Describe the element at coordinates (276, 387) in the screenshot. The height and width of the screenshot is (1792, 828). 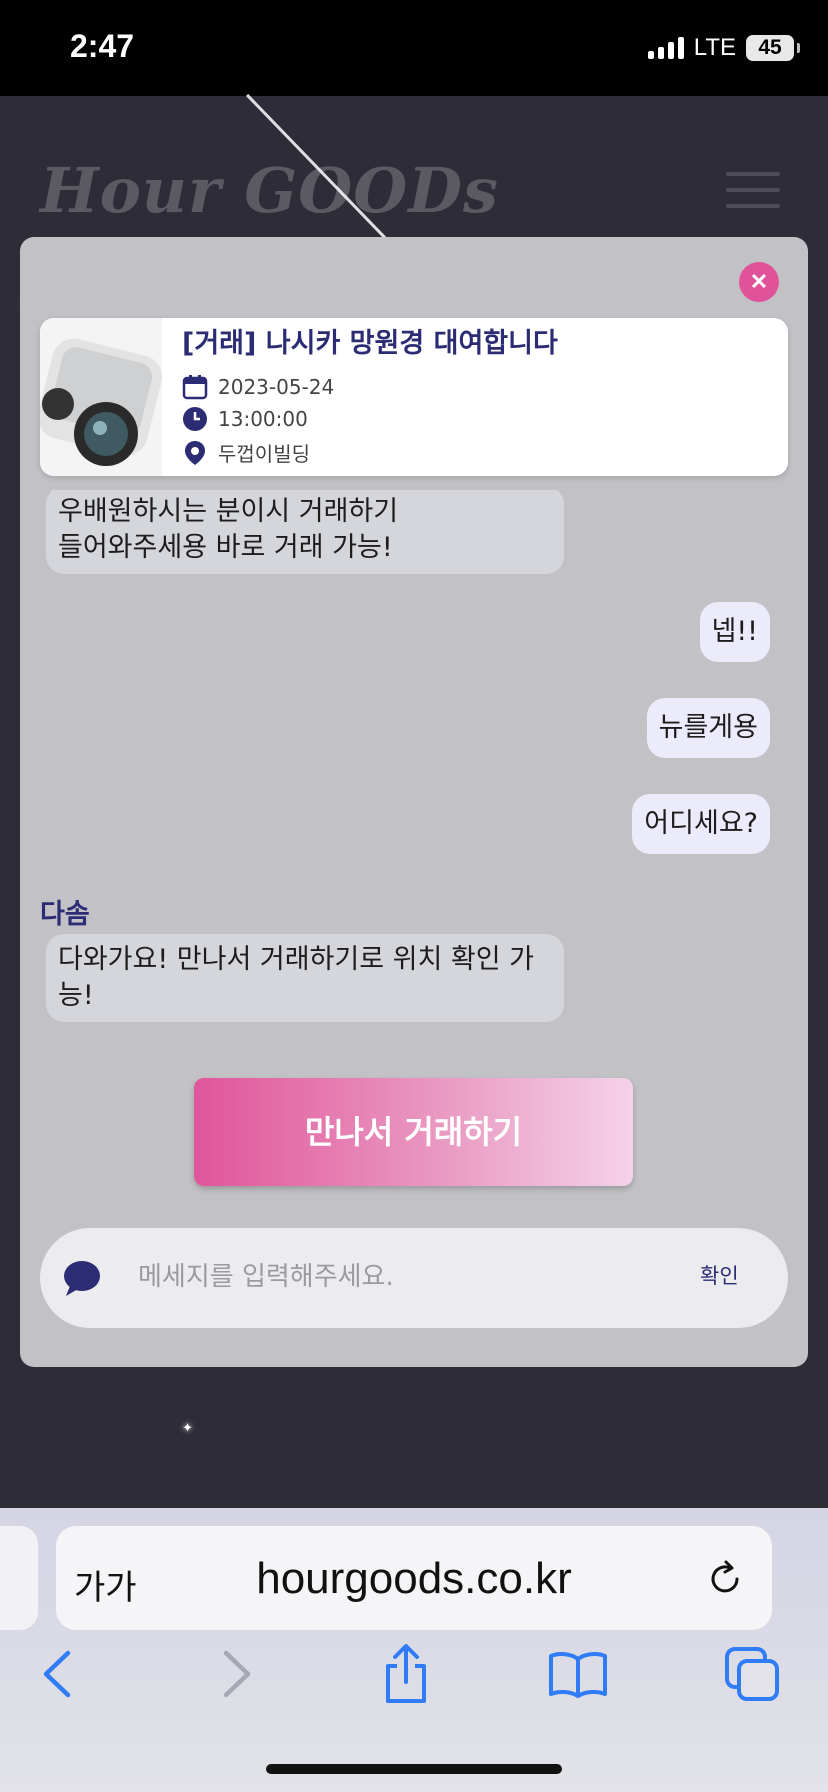
I see `trade-date: 2023-05-24` at that location.